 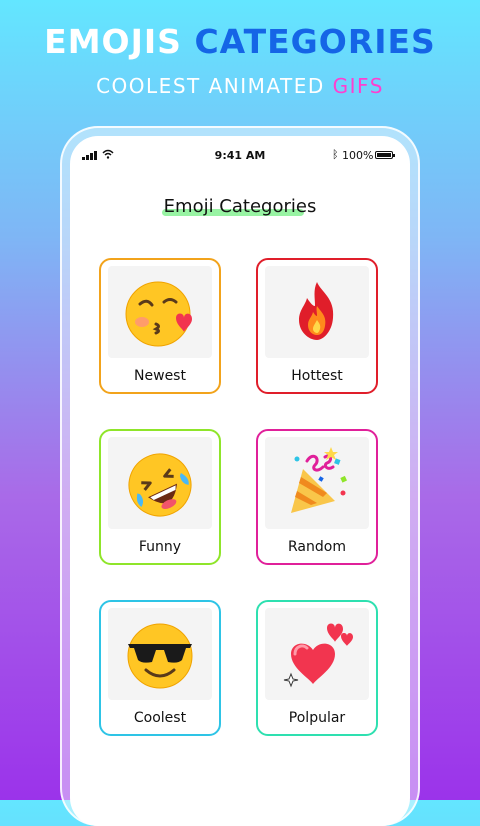 I want to click on screen-title-text: Emoji Categories, so click(x=240, y=206).